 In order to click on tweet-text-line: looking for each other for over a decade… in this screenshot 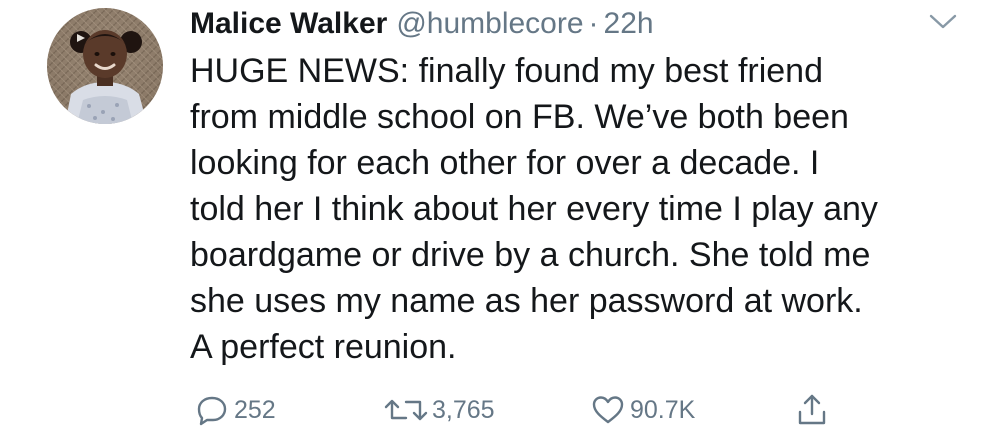, I will do `click(505, 163)`.